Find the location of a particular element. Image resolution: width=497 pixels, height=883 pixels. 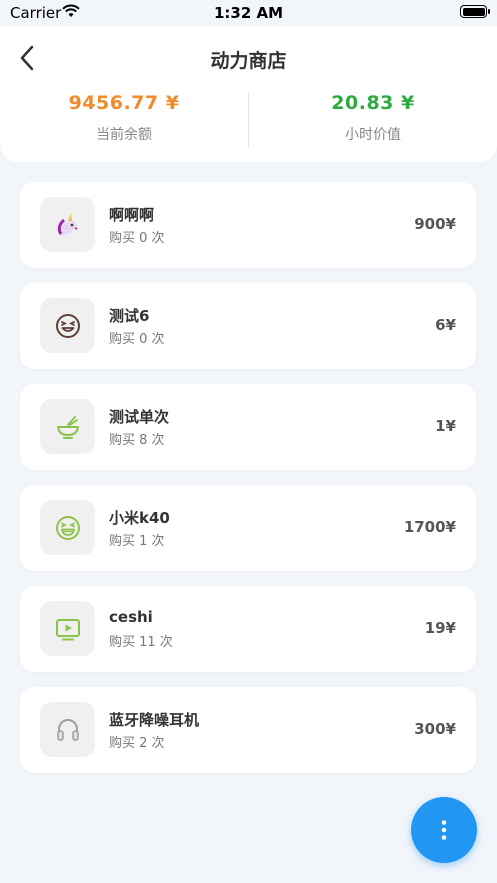

more-vertical-icon is located at coordinates (444, 830).